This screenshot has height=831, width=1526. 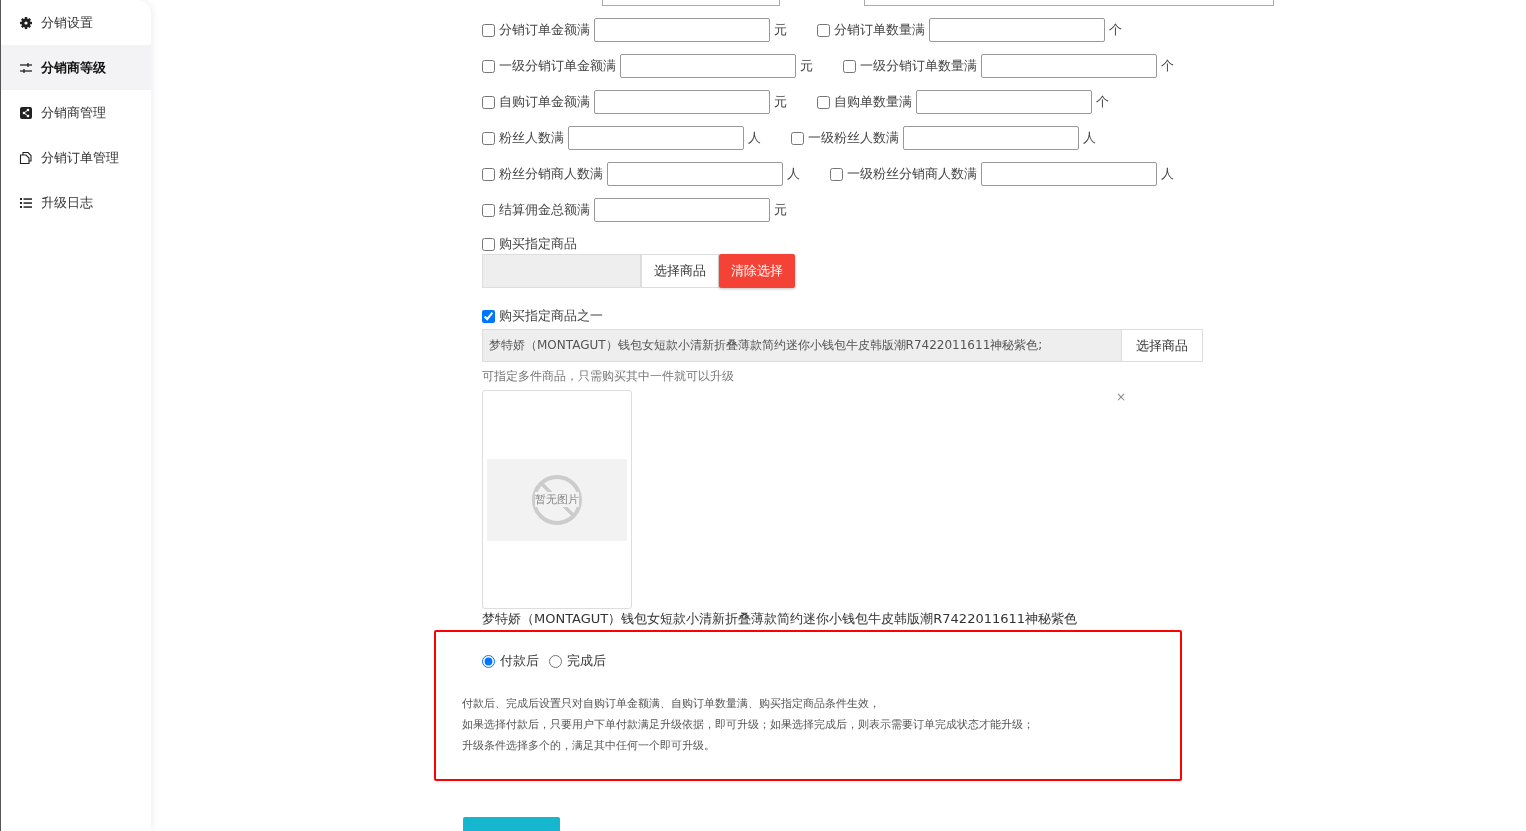 What do you see at coordinates (76, 22) in the screenshot?
I see `sidebar-item: 分销设置` at bounding box center [76, 22].